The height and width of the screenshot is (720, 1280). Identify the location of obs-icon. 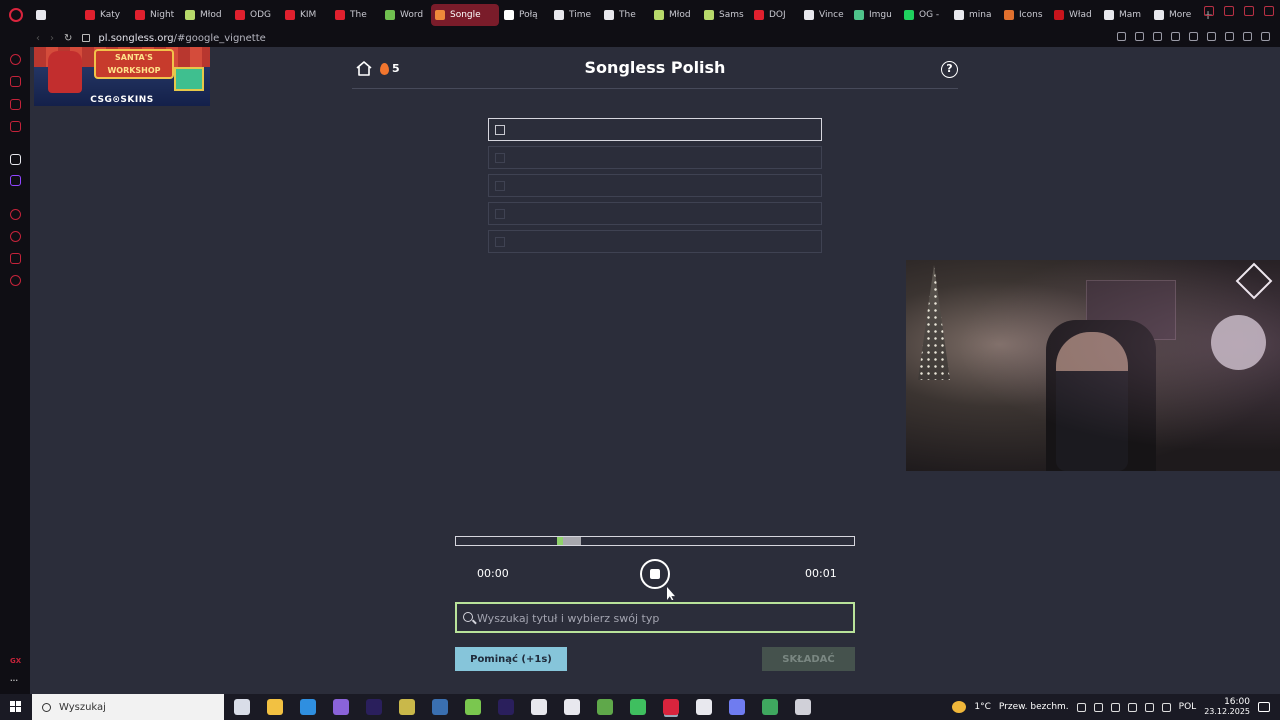
(572, 707).